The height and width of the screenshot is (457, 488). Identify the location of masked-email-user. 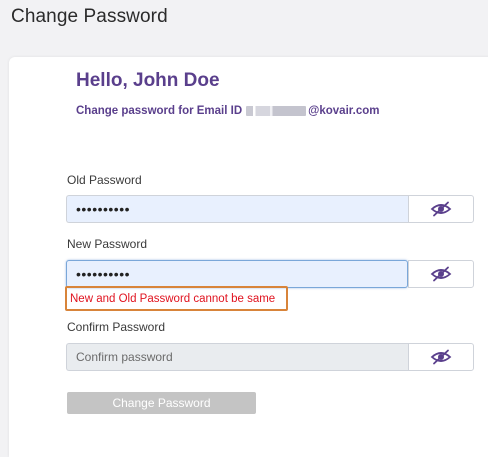
(276, 111).